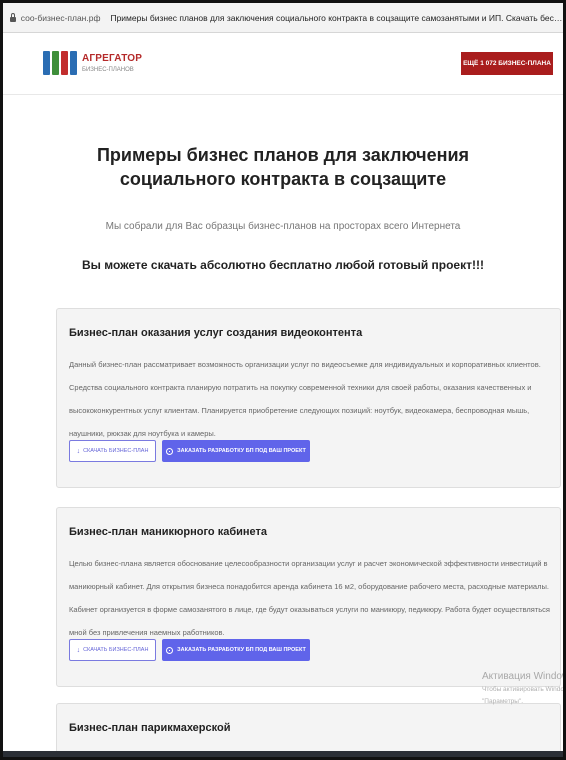 The image size is (566, 760). I want to click on watermark-line: Чтобы активировать Windows,, so click(524, 689).